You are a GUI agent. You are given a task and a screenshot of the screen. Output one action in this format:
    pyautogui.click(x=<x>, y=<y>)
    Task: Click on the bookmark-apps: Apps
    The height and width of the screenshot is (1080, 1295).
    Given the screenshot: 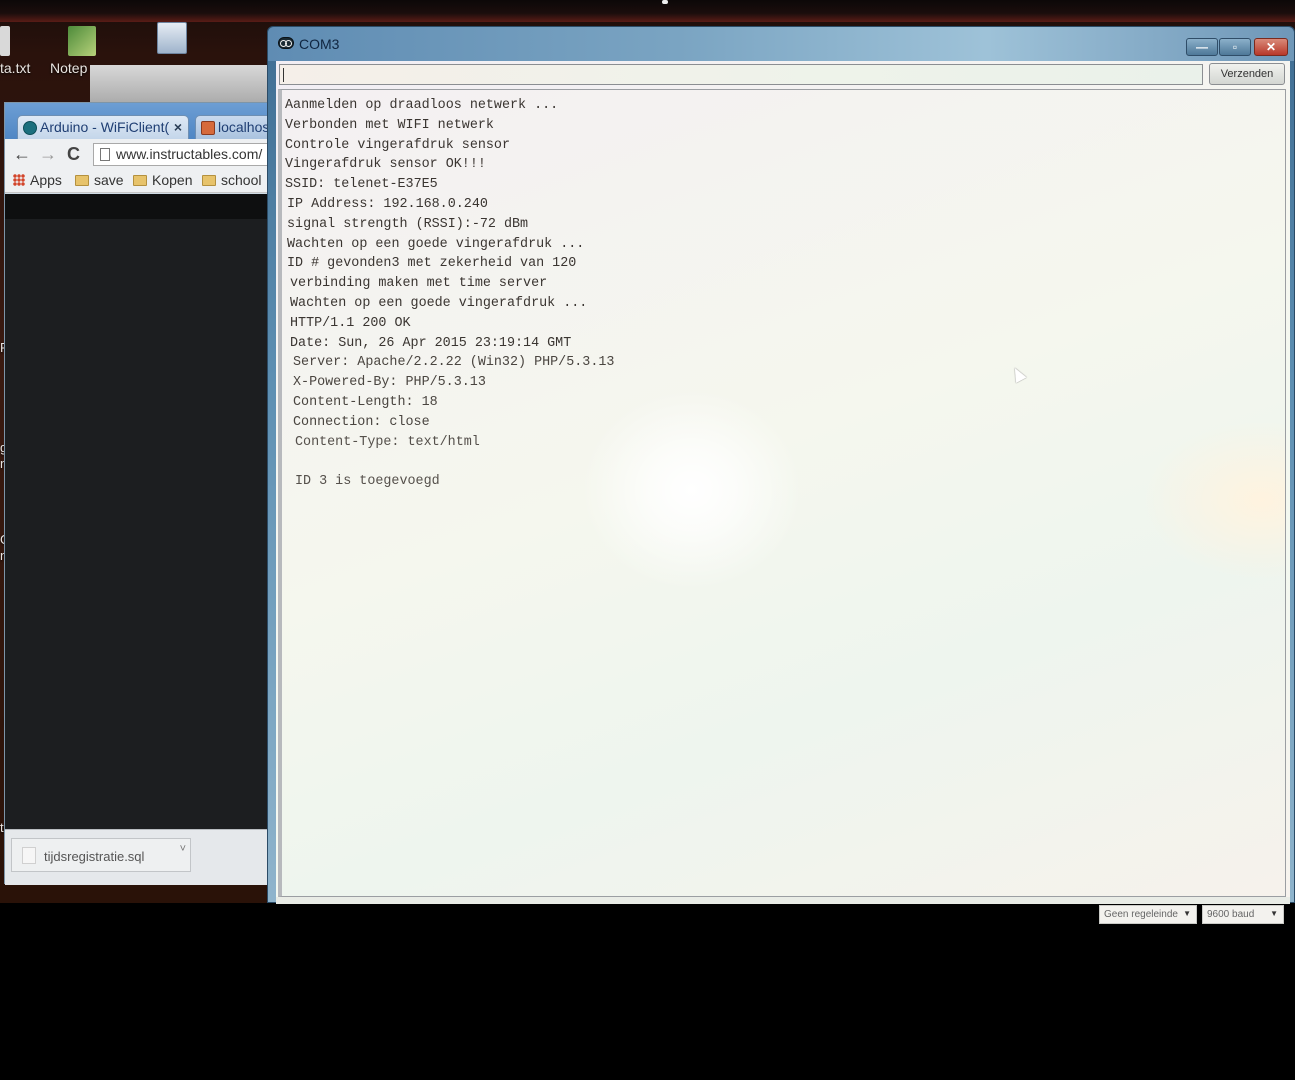 What is the action you would take?
    pyautogui.click(x=37, y=180)
    